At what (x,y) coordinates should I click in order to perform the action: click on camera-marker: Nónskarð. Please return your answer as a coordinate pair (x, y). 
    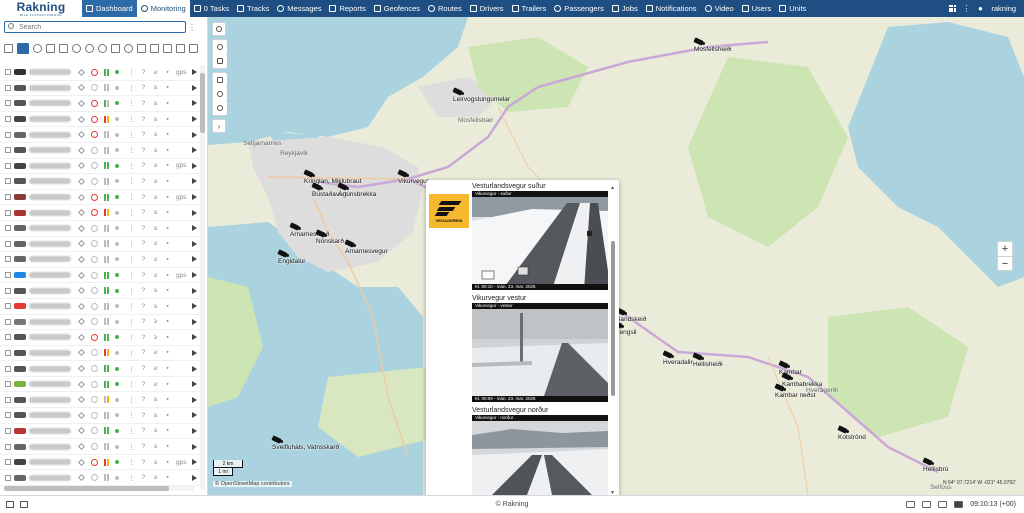
    Looking at the image, I should click on (329, 237).